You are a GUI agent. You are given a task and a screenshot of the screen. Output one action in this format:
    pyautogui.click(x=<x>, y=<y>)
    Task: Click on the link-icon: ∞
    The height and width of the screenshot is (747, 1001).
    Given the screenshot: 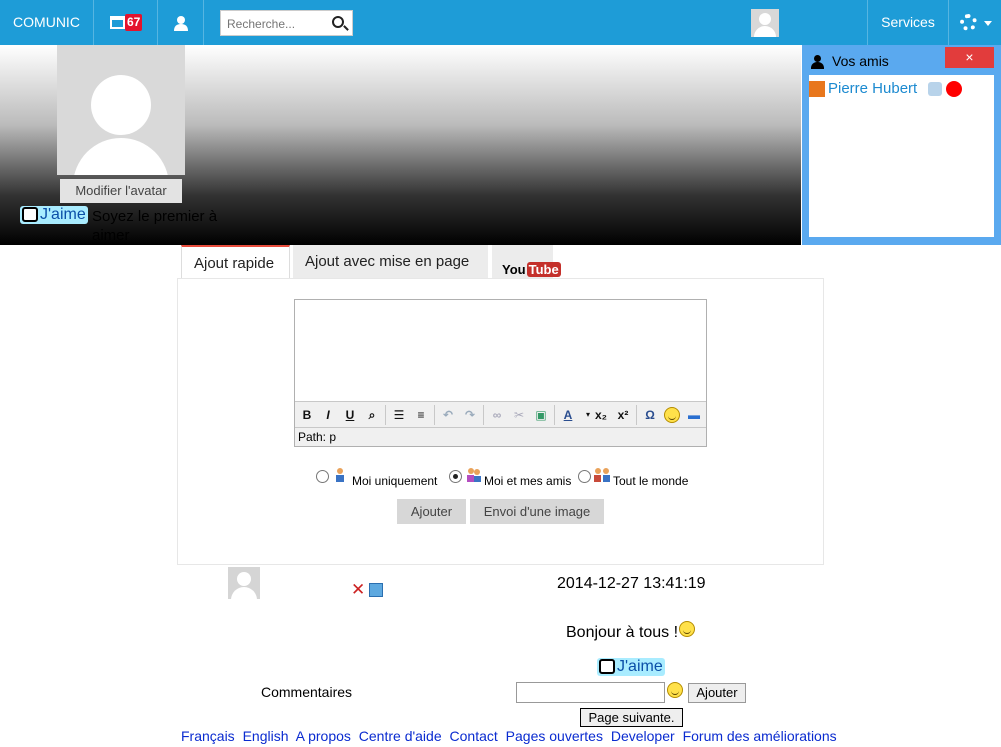 What is the action you would take?
    pyautogui.click(x=497, y=415)
    